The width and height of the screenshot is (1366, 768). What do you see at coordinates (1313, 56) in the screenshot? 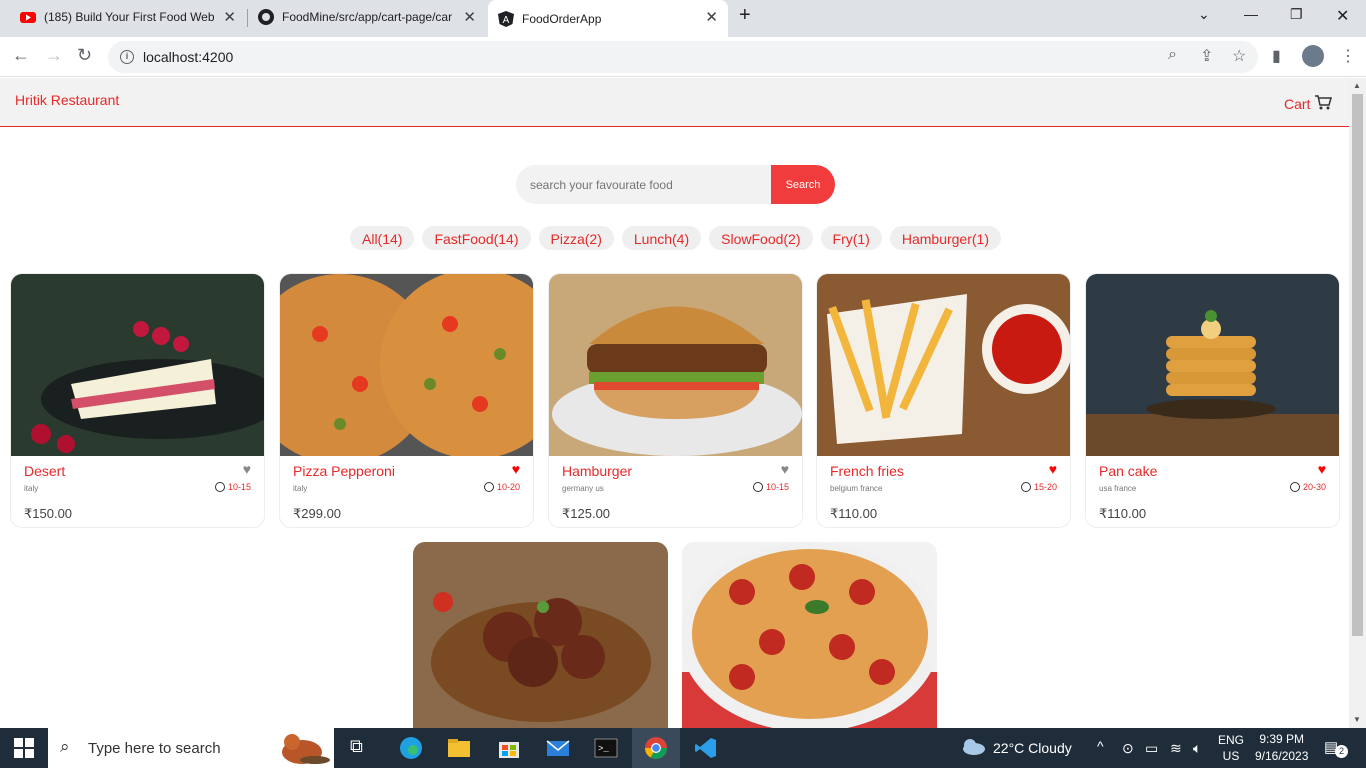
I see `profile-avatar` at bounding box center [1313, 56].